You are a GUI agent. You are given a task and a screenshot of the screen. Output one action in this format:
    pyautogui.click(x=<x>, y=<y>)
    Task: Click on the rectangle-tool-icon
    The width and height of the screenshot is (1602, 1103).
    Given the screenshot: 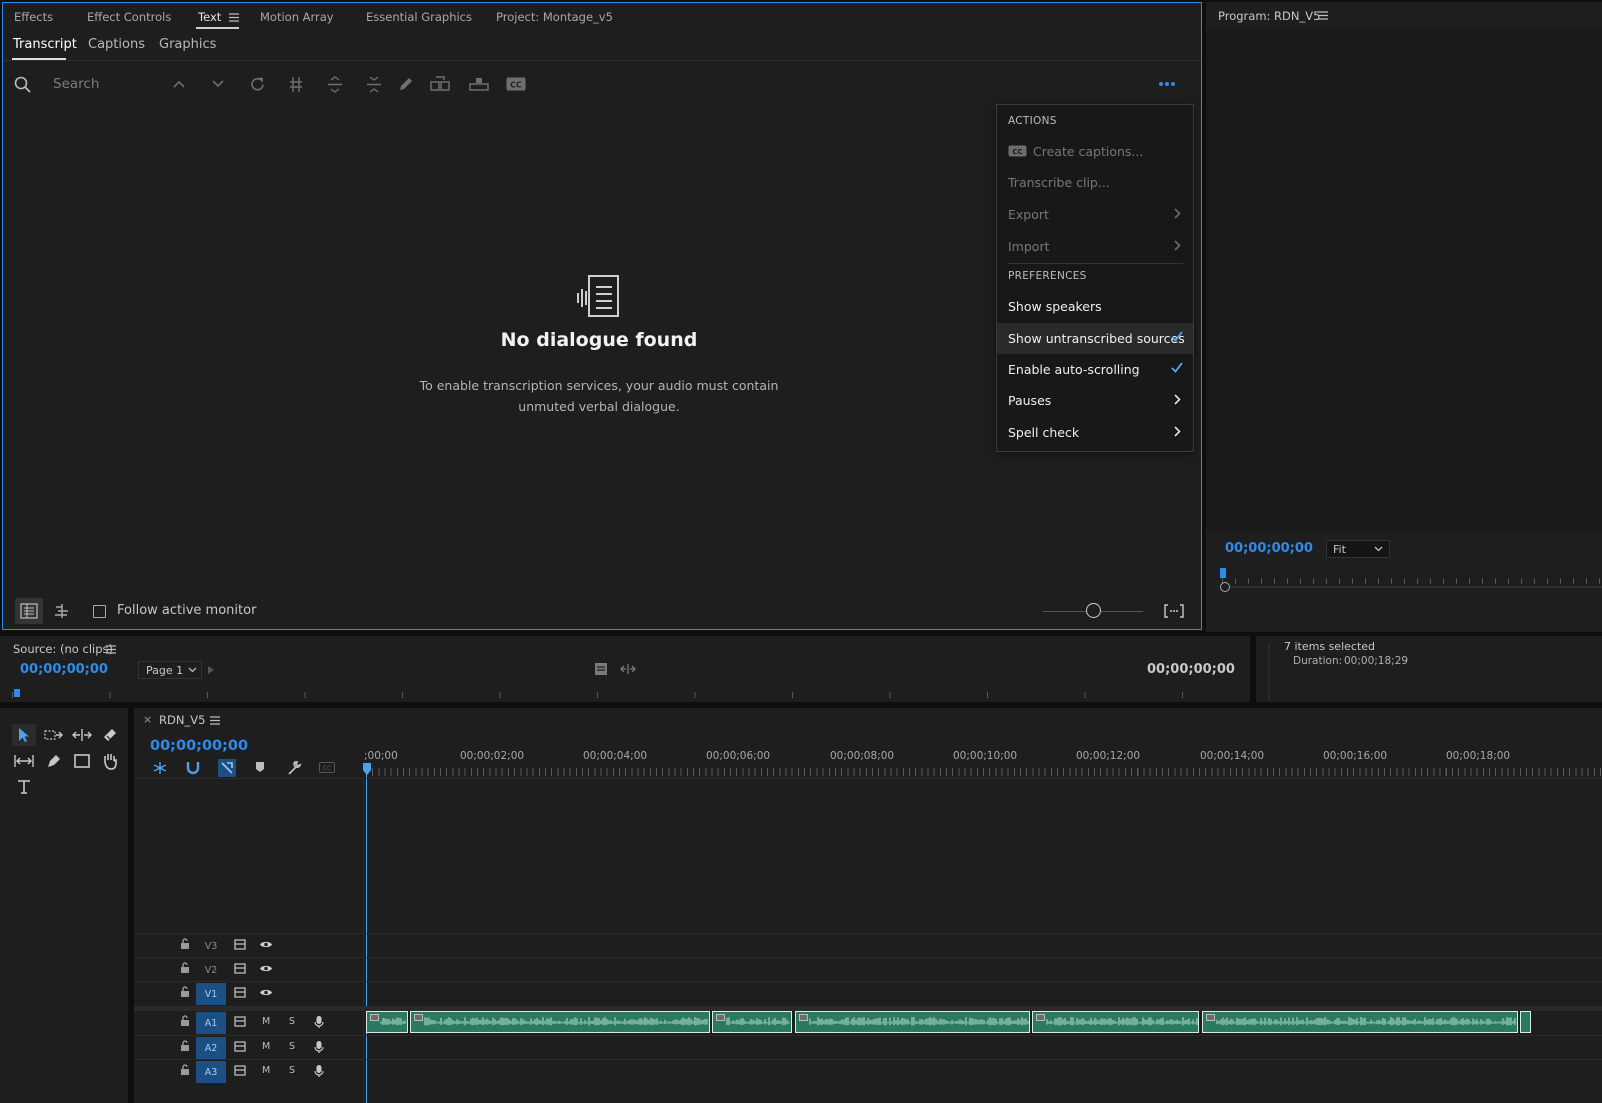 What is the action you would take?
    pyautogui.click(x=82, y=761)
    